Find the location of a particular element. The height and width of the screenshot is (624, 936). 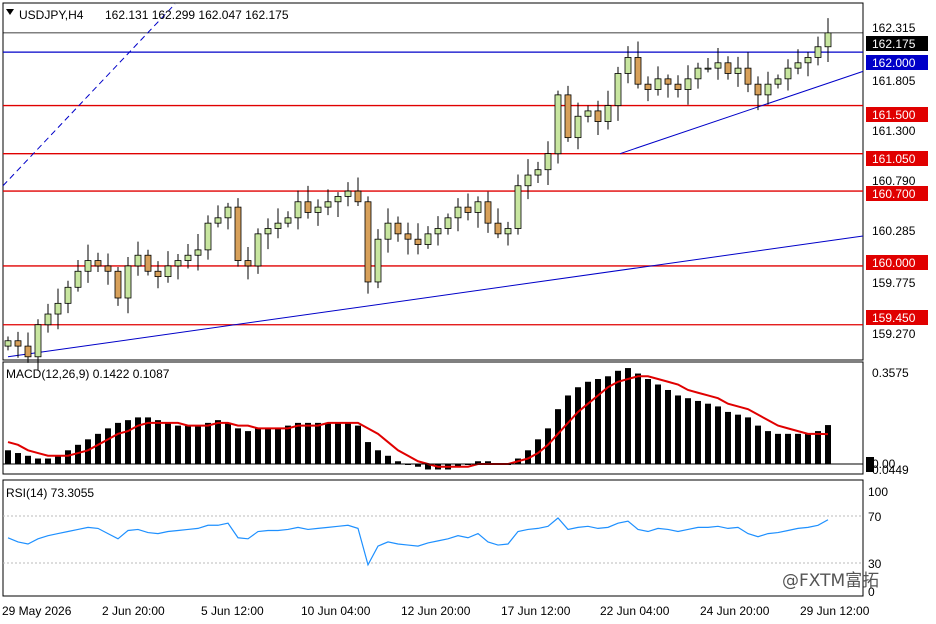

level-tag-text: 160.700 is located at coordinates (894, 194).